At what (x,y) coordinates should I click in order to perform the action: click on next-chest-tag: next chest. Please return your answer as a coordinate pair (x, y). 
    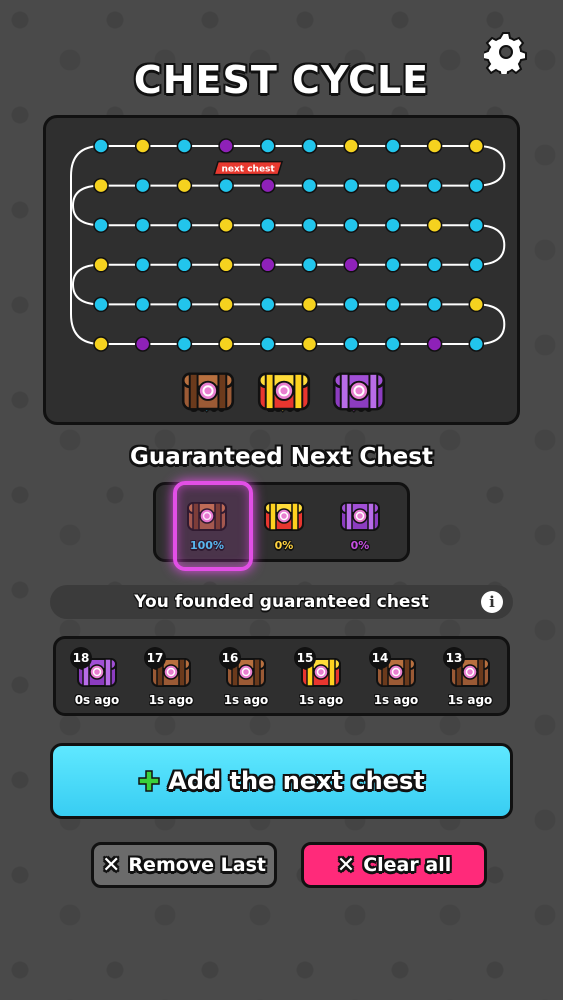
    Looking at the image, I should click on (248, 168).